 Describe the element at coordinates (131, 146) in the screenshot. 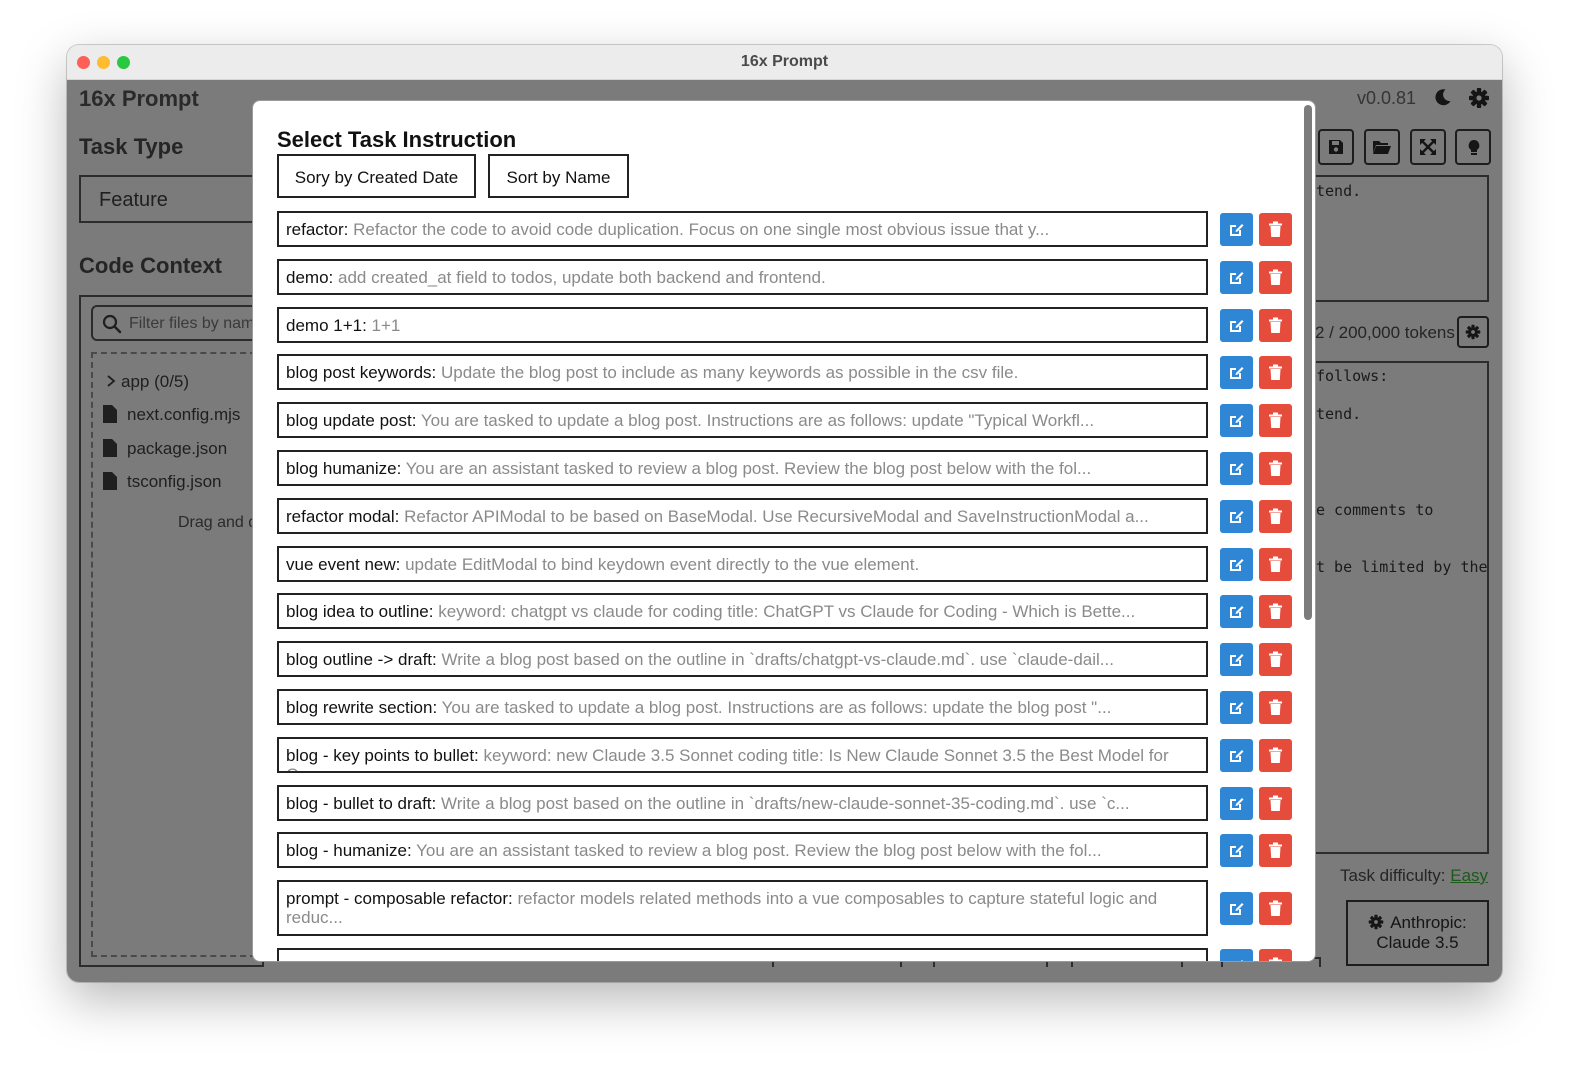

I see `task-type-title: Task Type` at that location.